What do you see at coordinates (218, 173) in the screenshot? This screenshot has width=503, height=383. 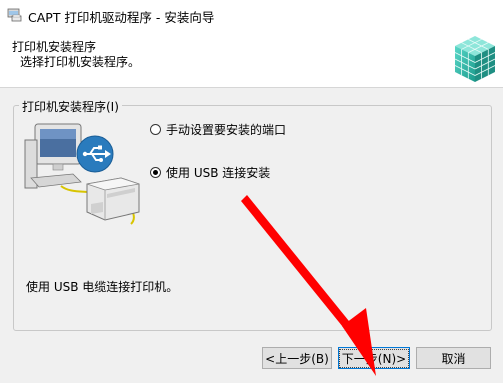 I see `radio-usb-install-label: 使用 USB 连接安装` at bounding box center [218, 173].